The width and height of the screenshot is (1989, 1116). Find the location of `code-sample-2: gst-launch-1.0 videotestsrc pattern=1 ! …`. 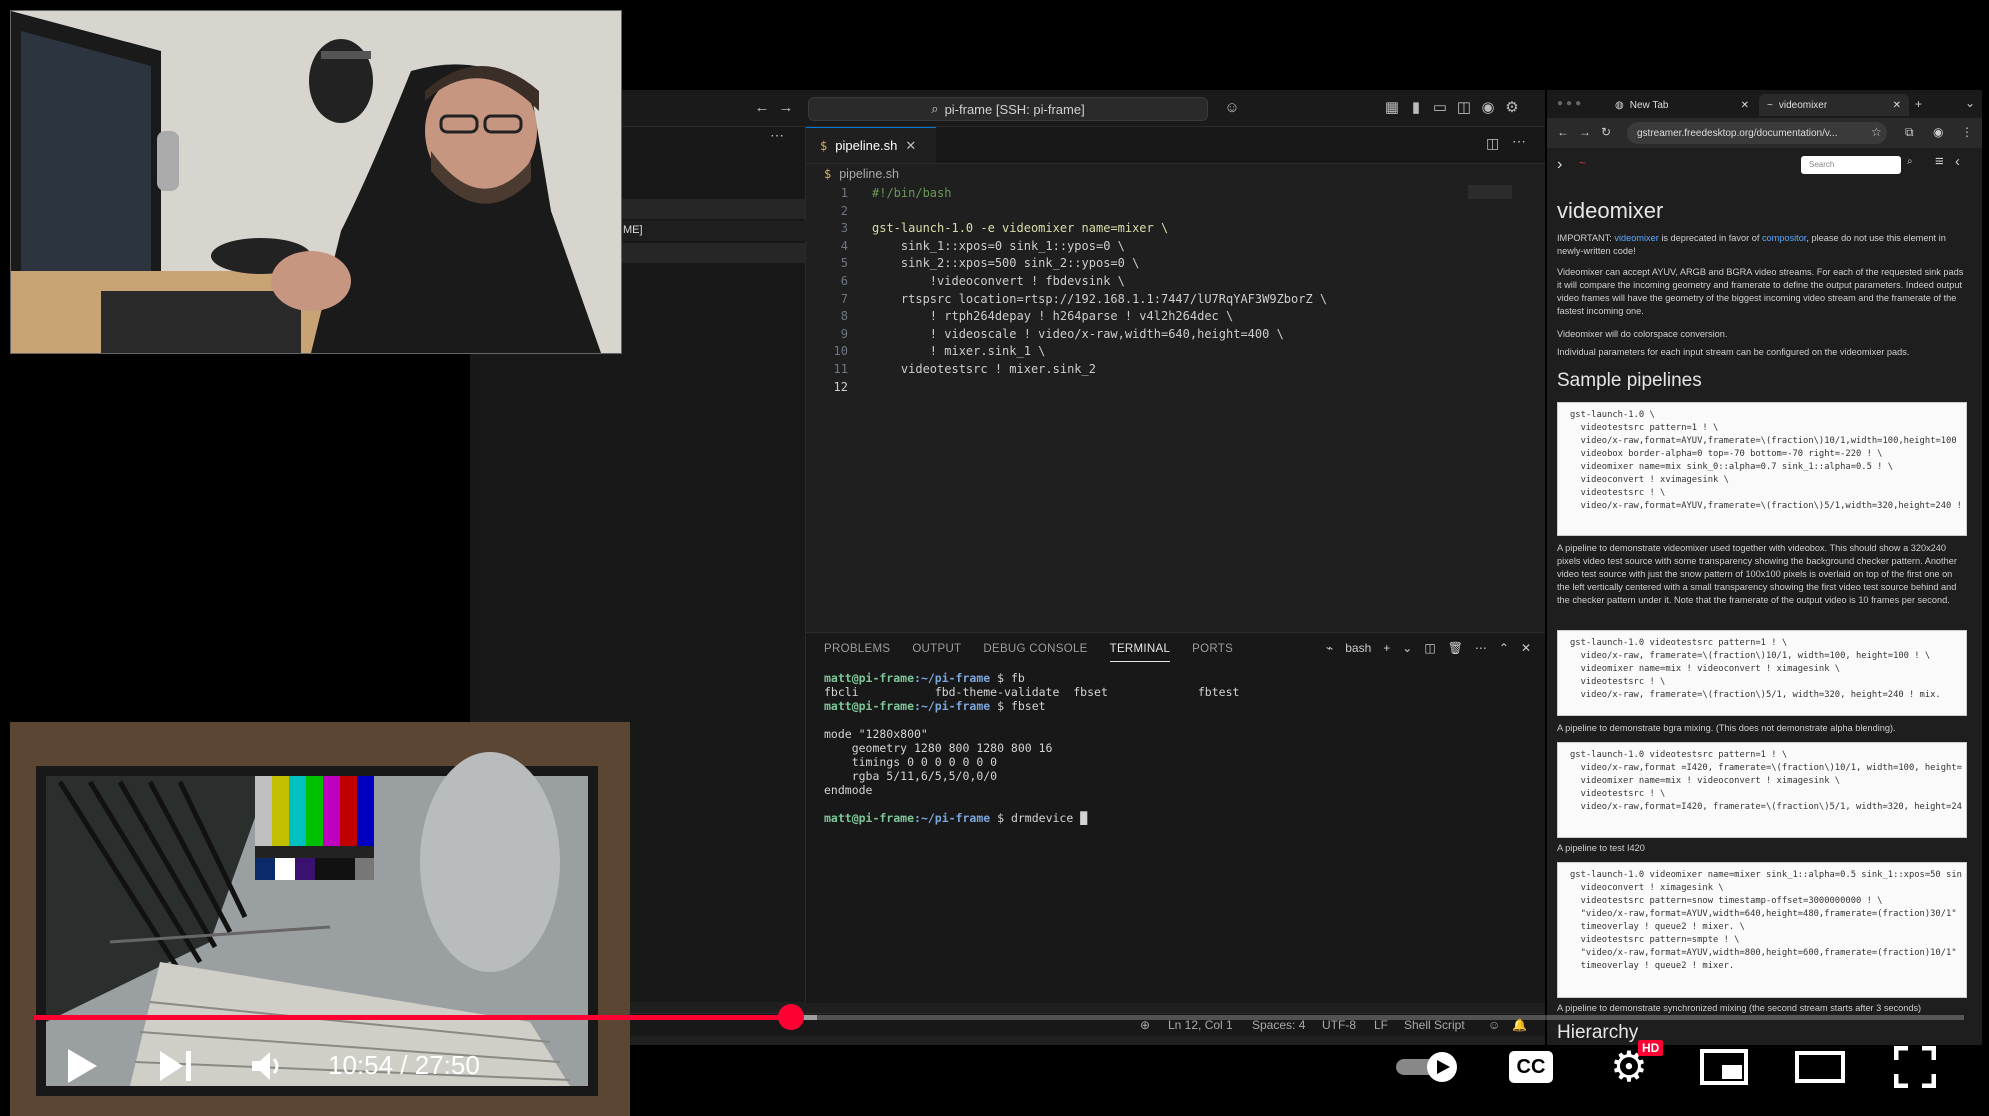

code-sample-2: gst-launch-1.0 videotestsrc pattern=1 ! … is located at coordinates (1762, 673).